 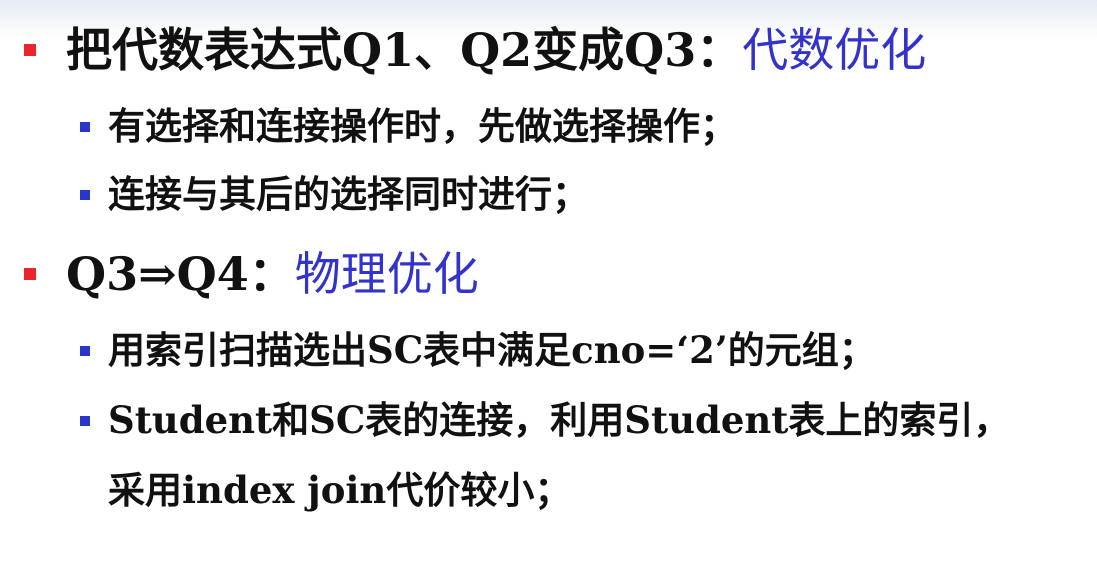 I want to click on sub-bullet-student-sc-join: Student和SC表的连接，利用Student表上的索引，, so click(x=559, y=420).